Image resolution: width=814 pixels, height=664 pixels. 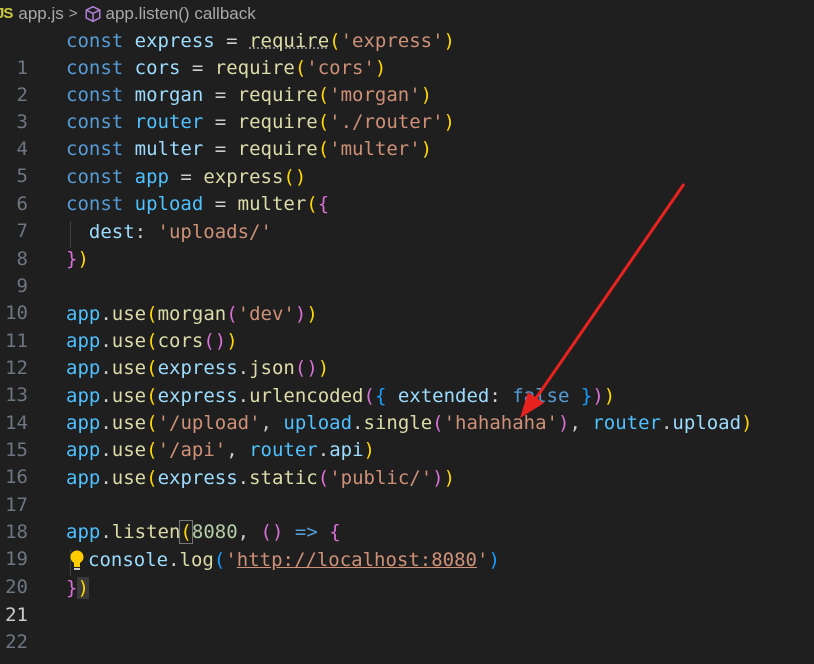 I want to click on code-line: 2 const cors = require('cors'), so click(x=407, y=80).